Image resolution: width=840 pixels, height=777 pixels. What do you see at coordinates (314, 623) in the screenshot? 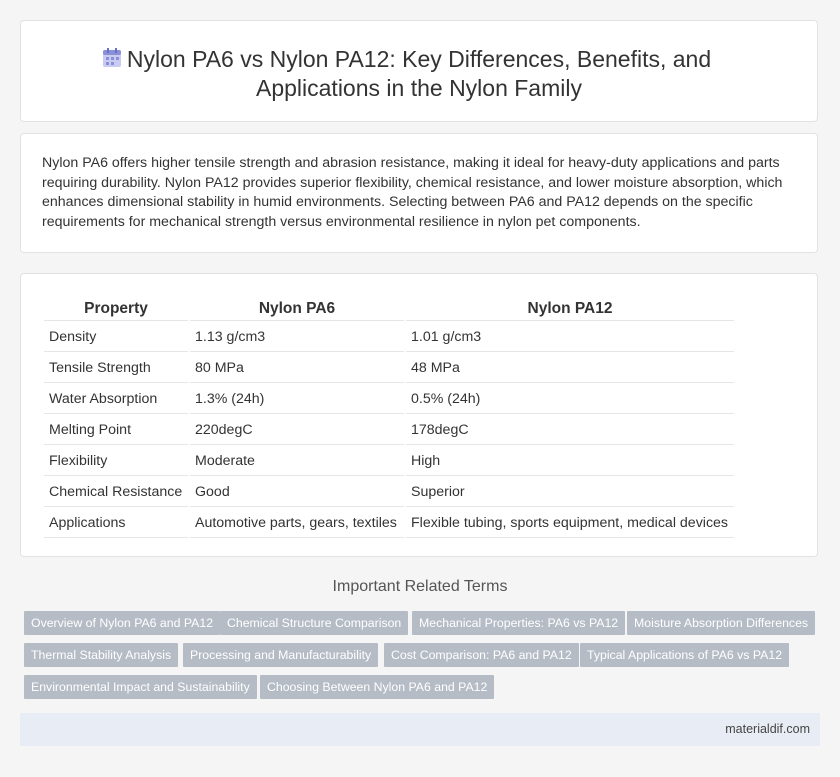
I see `related-tag-chemical-structure: Chemical Structure Comparison` at bounding box center [314, 623].